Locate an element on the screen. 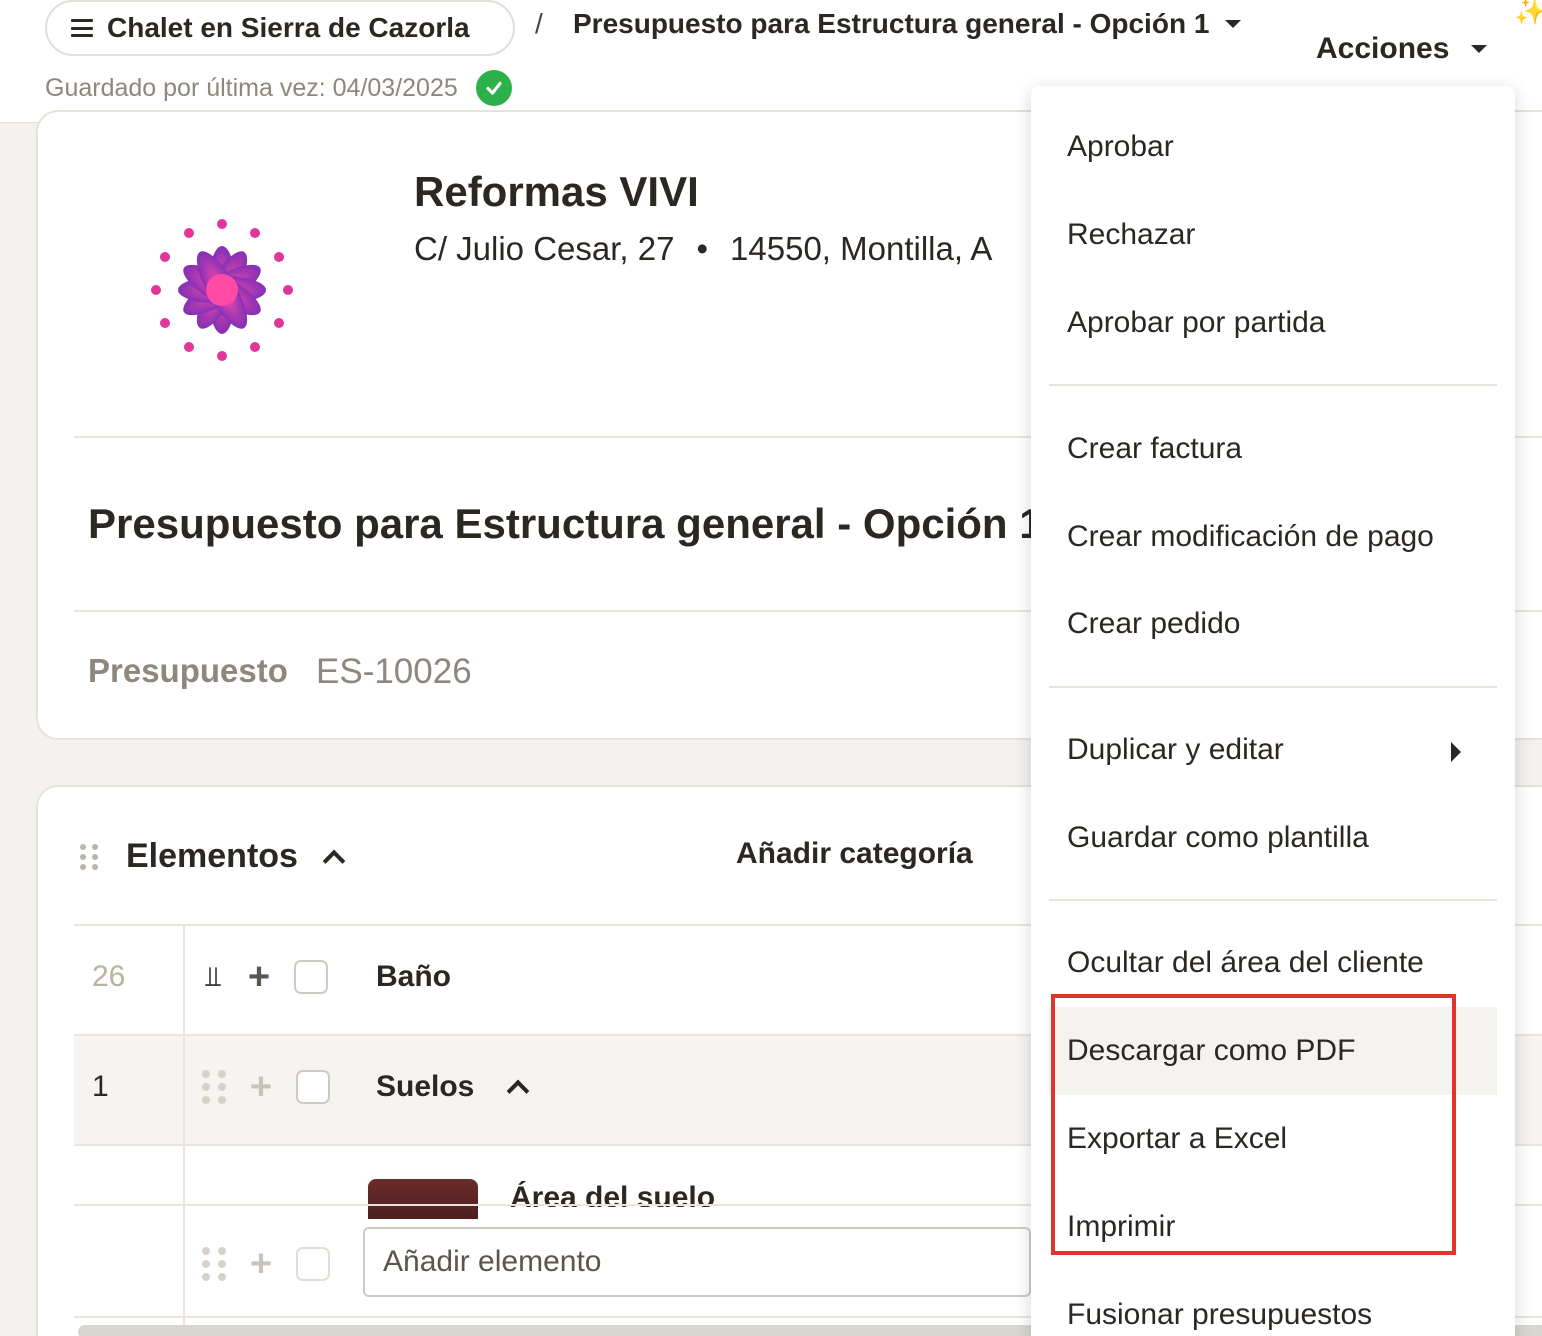 The image size is (1542, 1336). menu-item-crear-factura: Crear factura is located at coordinates (1273, 449).